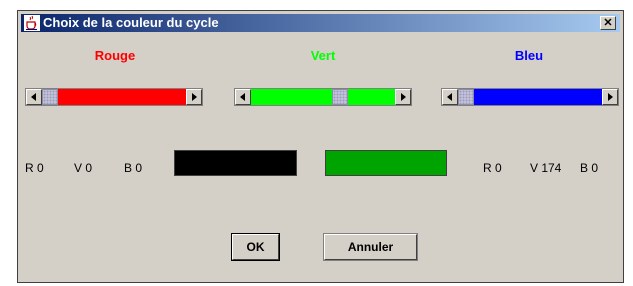 The image size is (633, 286). I want to click on slider-bleu, so click(530, 97).